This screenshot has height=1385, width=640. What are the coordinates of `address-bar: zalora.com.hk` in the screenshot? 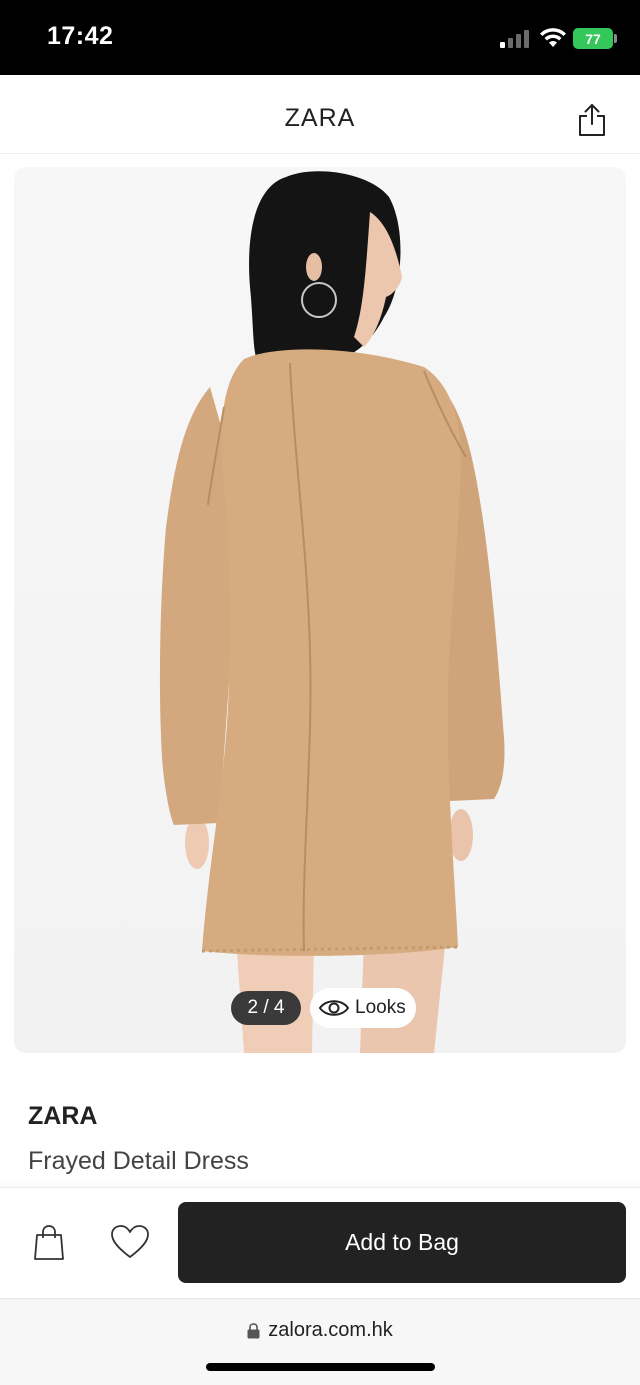 It's located at (320, 1330).